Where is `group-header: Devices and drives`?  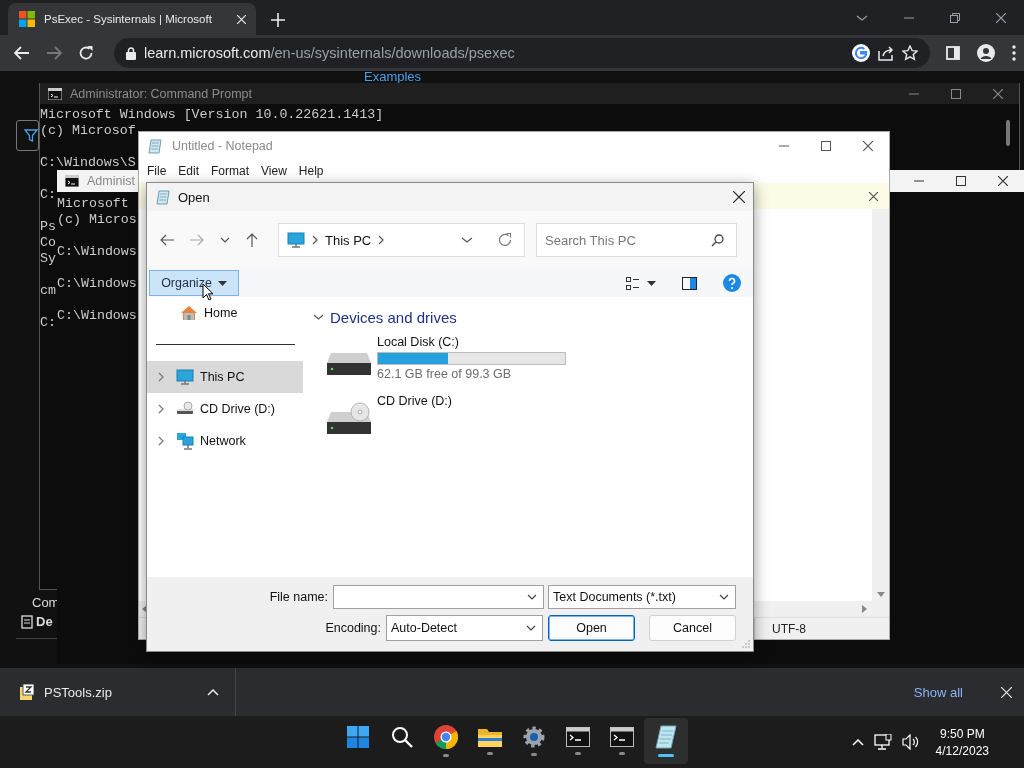
group-header: Devices and drives is located at coordinates (533, 317).